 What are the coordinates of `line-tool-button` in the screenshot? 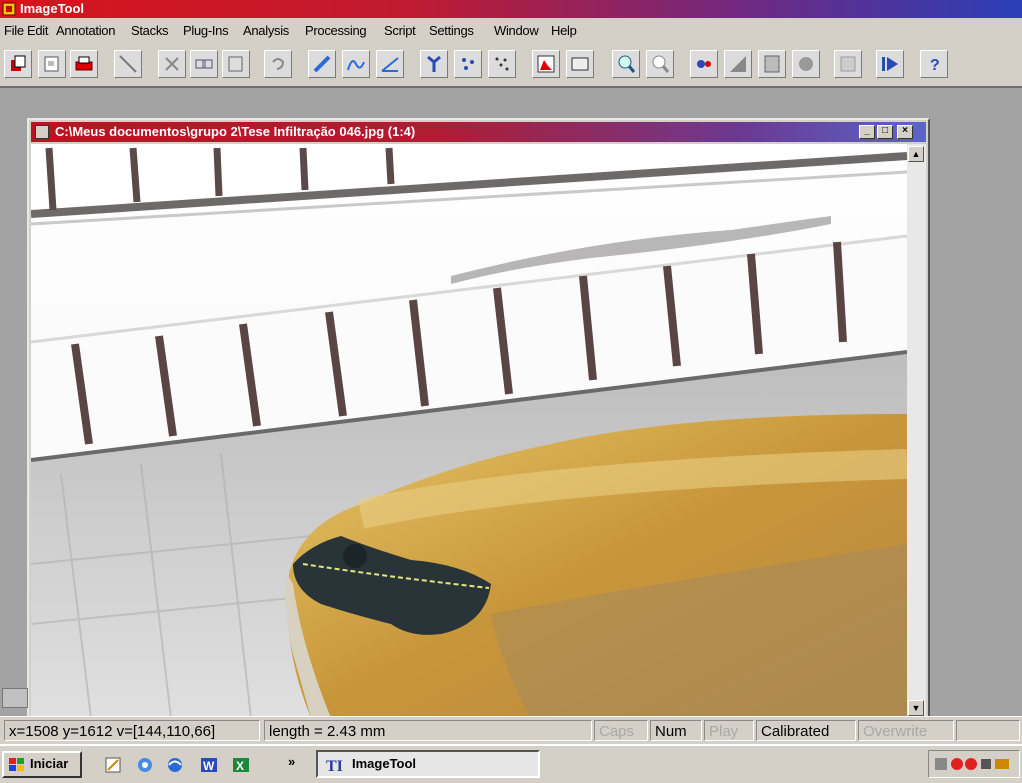 It's located at (128, 64).